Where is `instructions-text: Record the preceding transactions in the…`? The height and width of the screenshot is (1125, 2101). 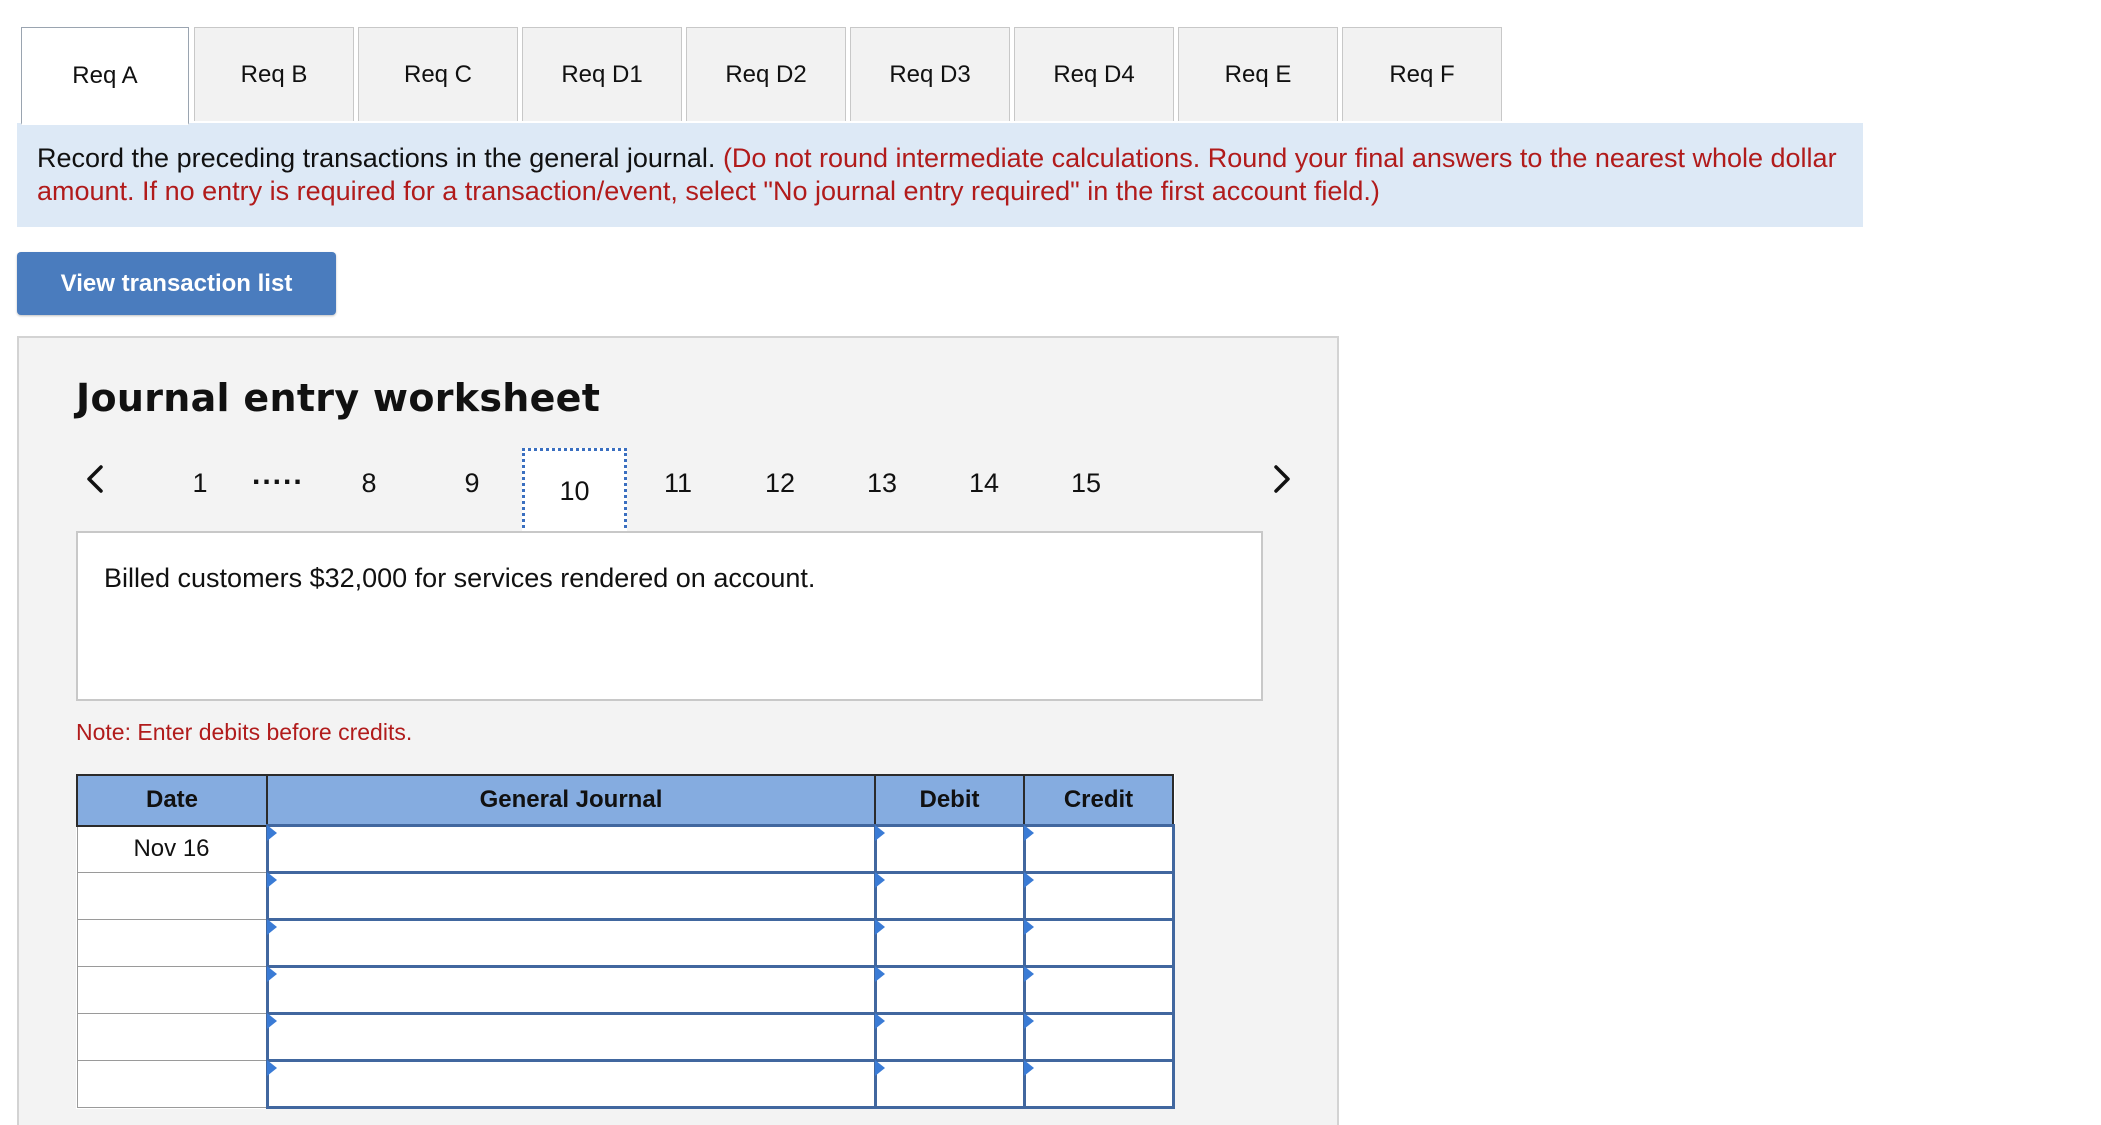 instructions-text: Record the preceding transactions in the… is located at coordinates (376, 158).